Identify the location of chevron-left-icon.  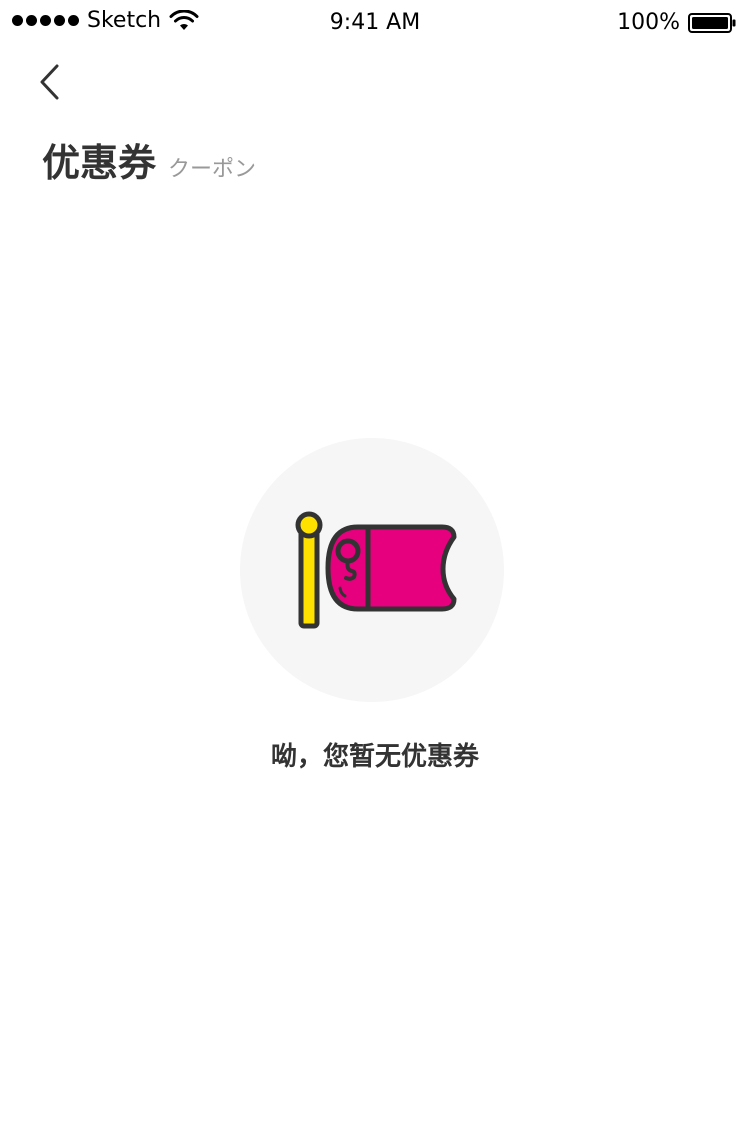
(49, 82).